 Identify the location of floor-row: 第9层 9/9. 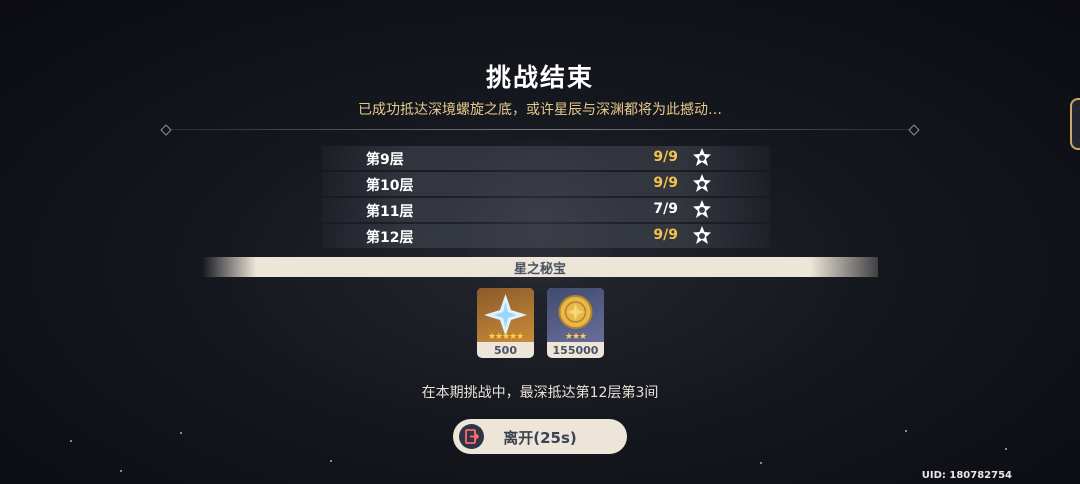
(546, 158).